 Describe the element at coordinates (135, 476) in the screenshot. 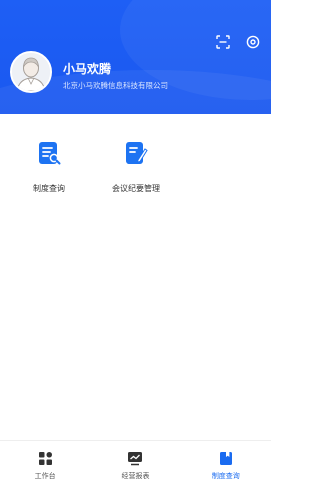

I see `tab-label: 经营报表` at that location.